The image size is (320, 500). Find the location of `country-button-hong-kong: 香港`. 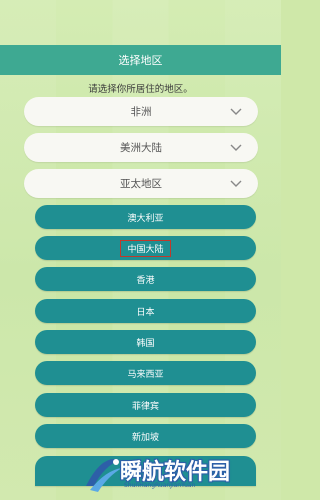

country-button-hong-kong: 香港 is located at coordinates (145, 279).